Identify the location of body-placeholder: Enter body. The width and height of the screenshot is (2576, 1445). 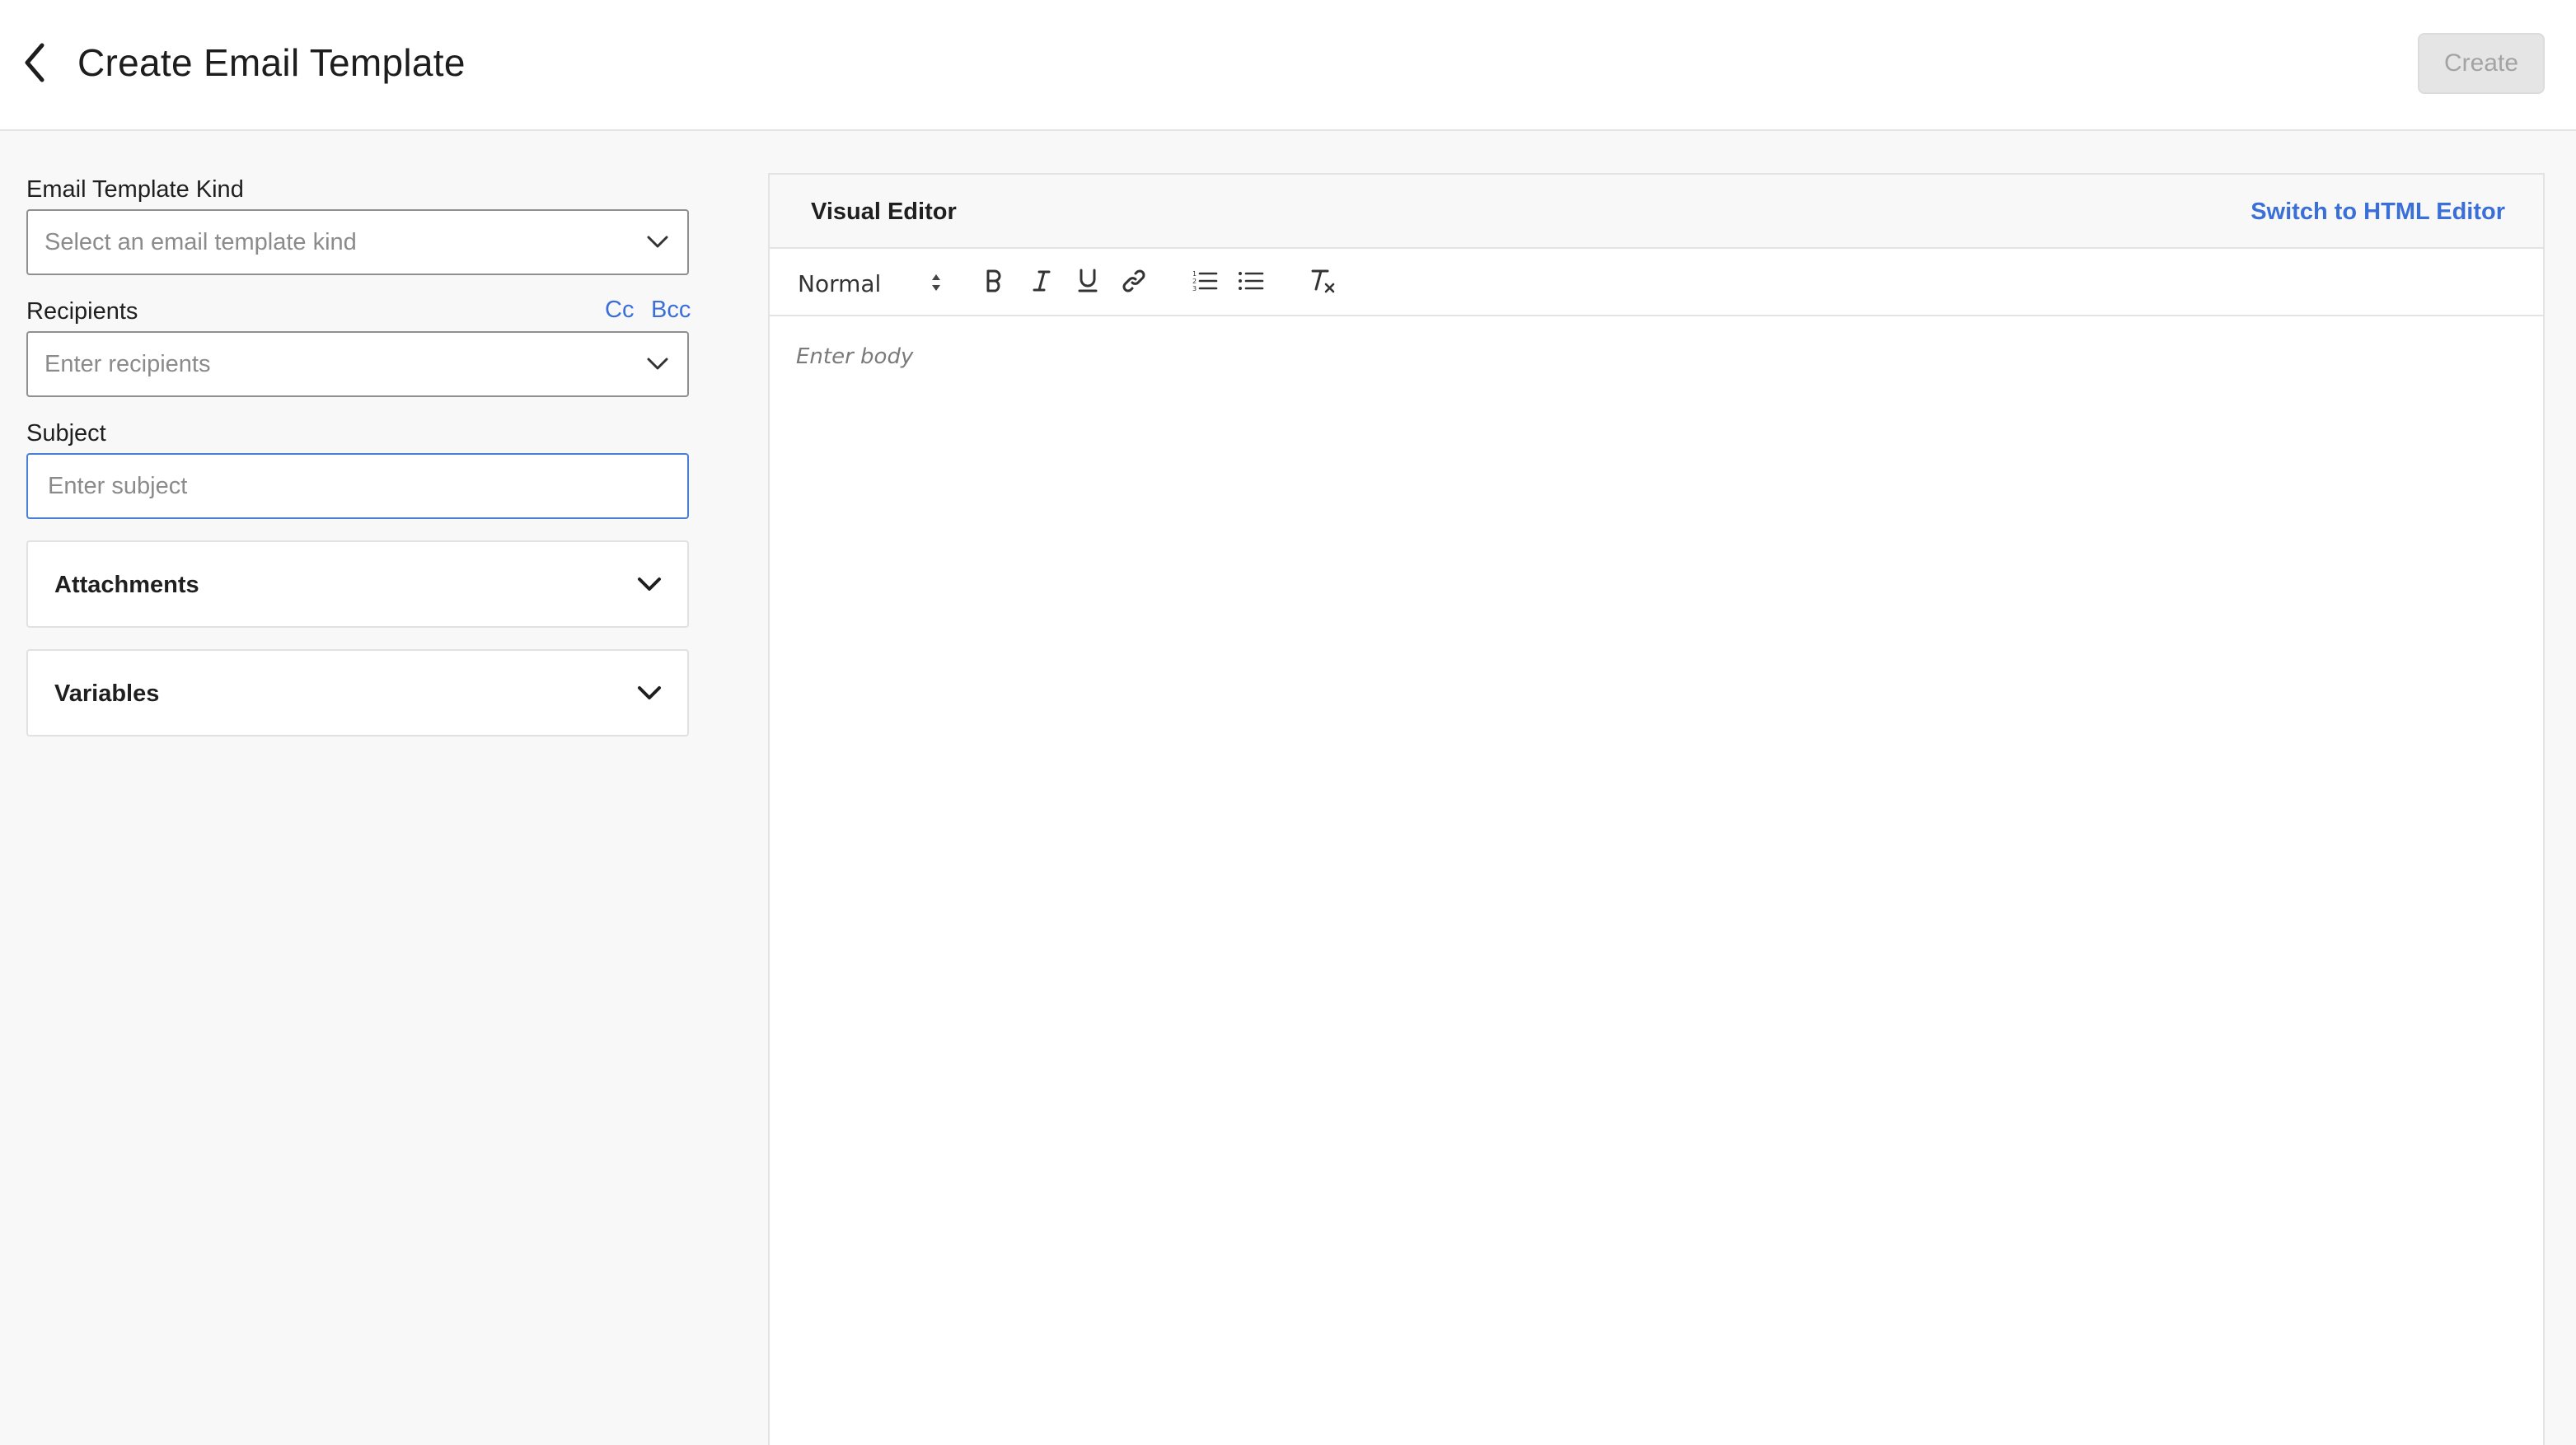
(855, 356).